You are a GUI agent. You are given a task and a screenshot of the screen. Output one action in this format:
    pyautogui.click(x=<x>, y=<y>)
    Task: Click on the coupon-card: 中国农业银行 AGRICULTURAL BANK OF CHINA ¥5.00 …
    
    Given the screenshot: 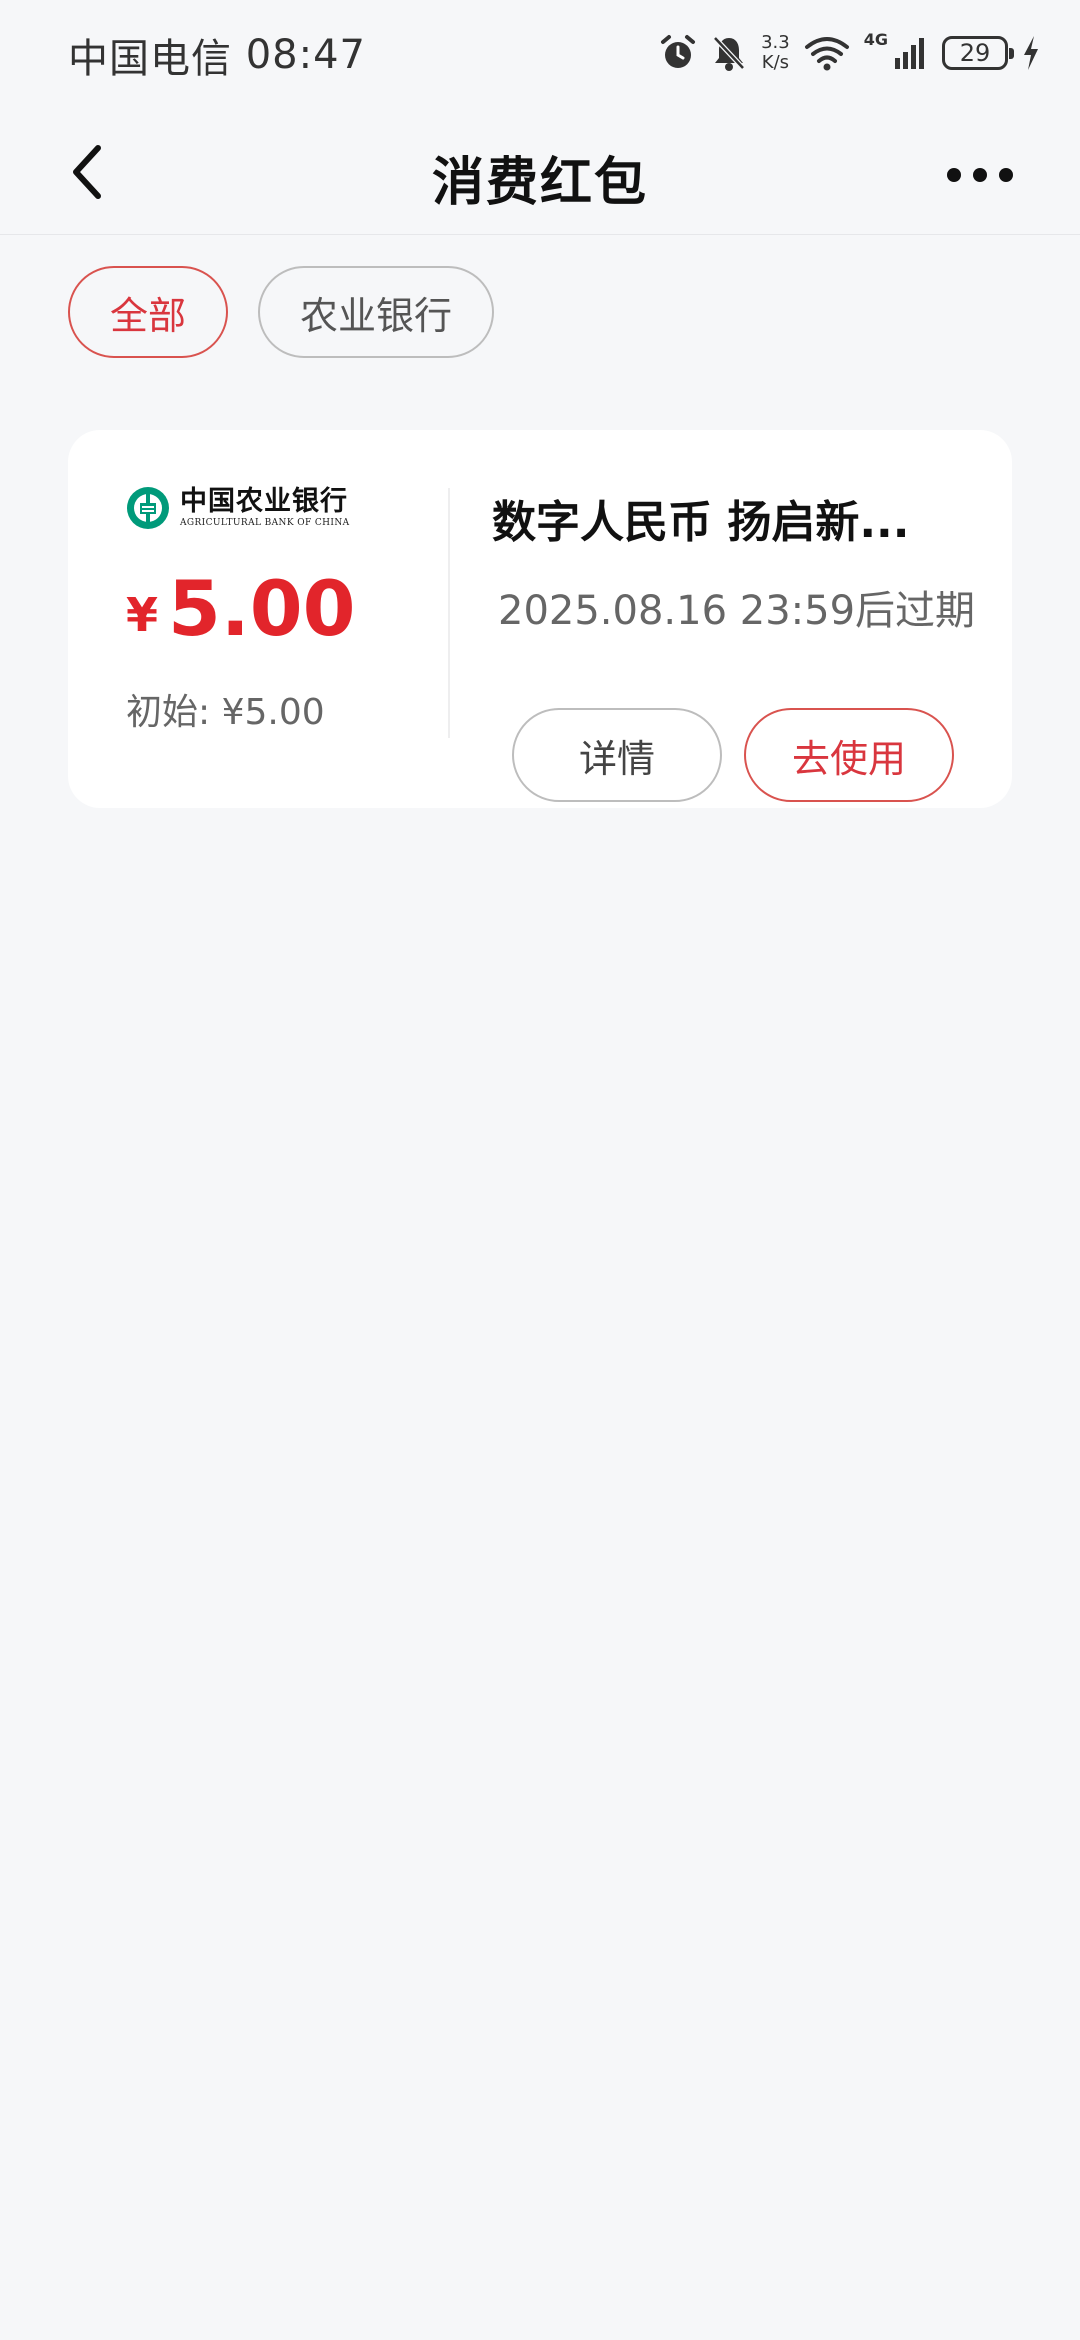 What is the action you would take?
    pyautogui.click(x=540, y=619)
    